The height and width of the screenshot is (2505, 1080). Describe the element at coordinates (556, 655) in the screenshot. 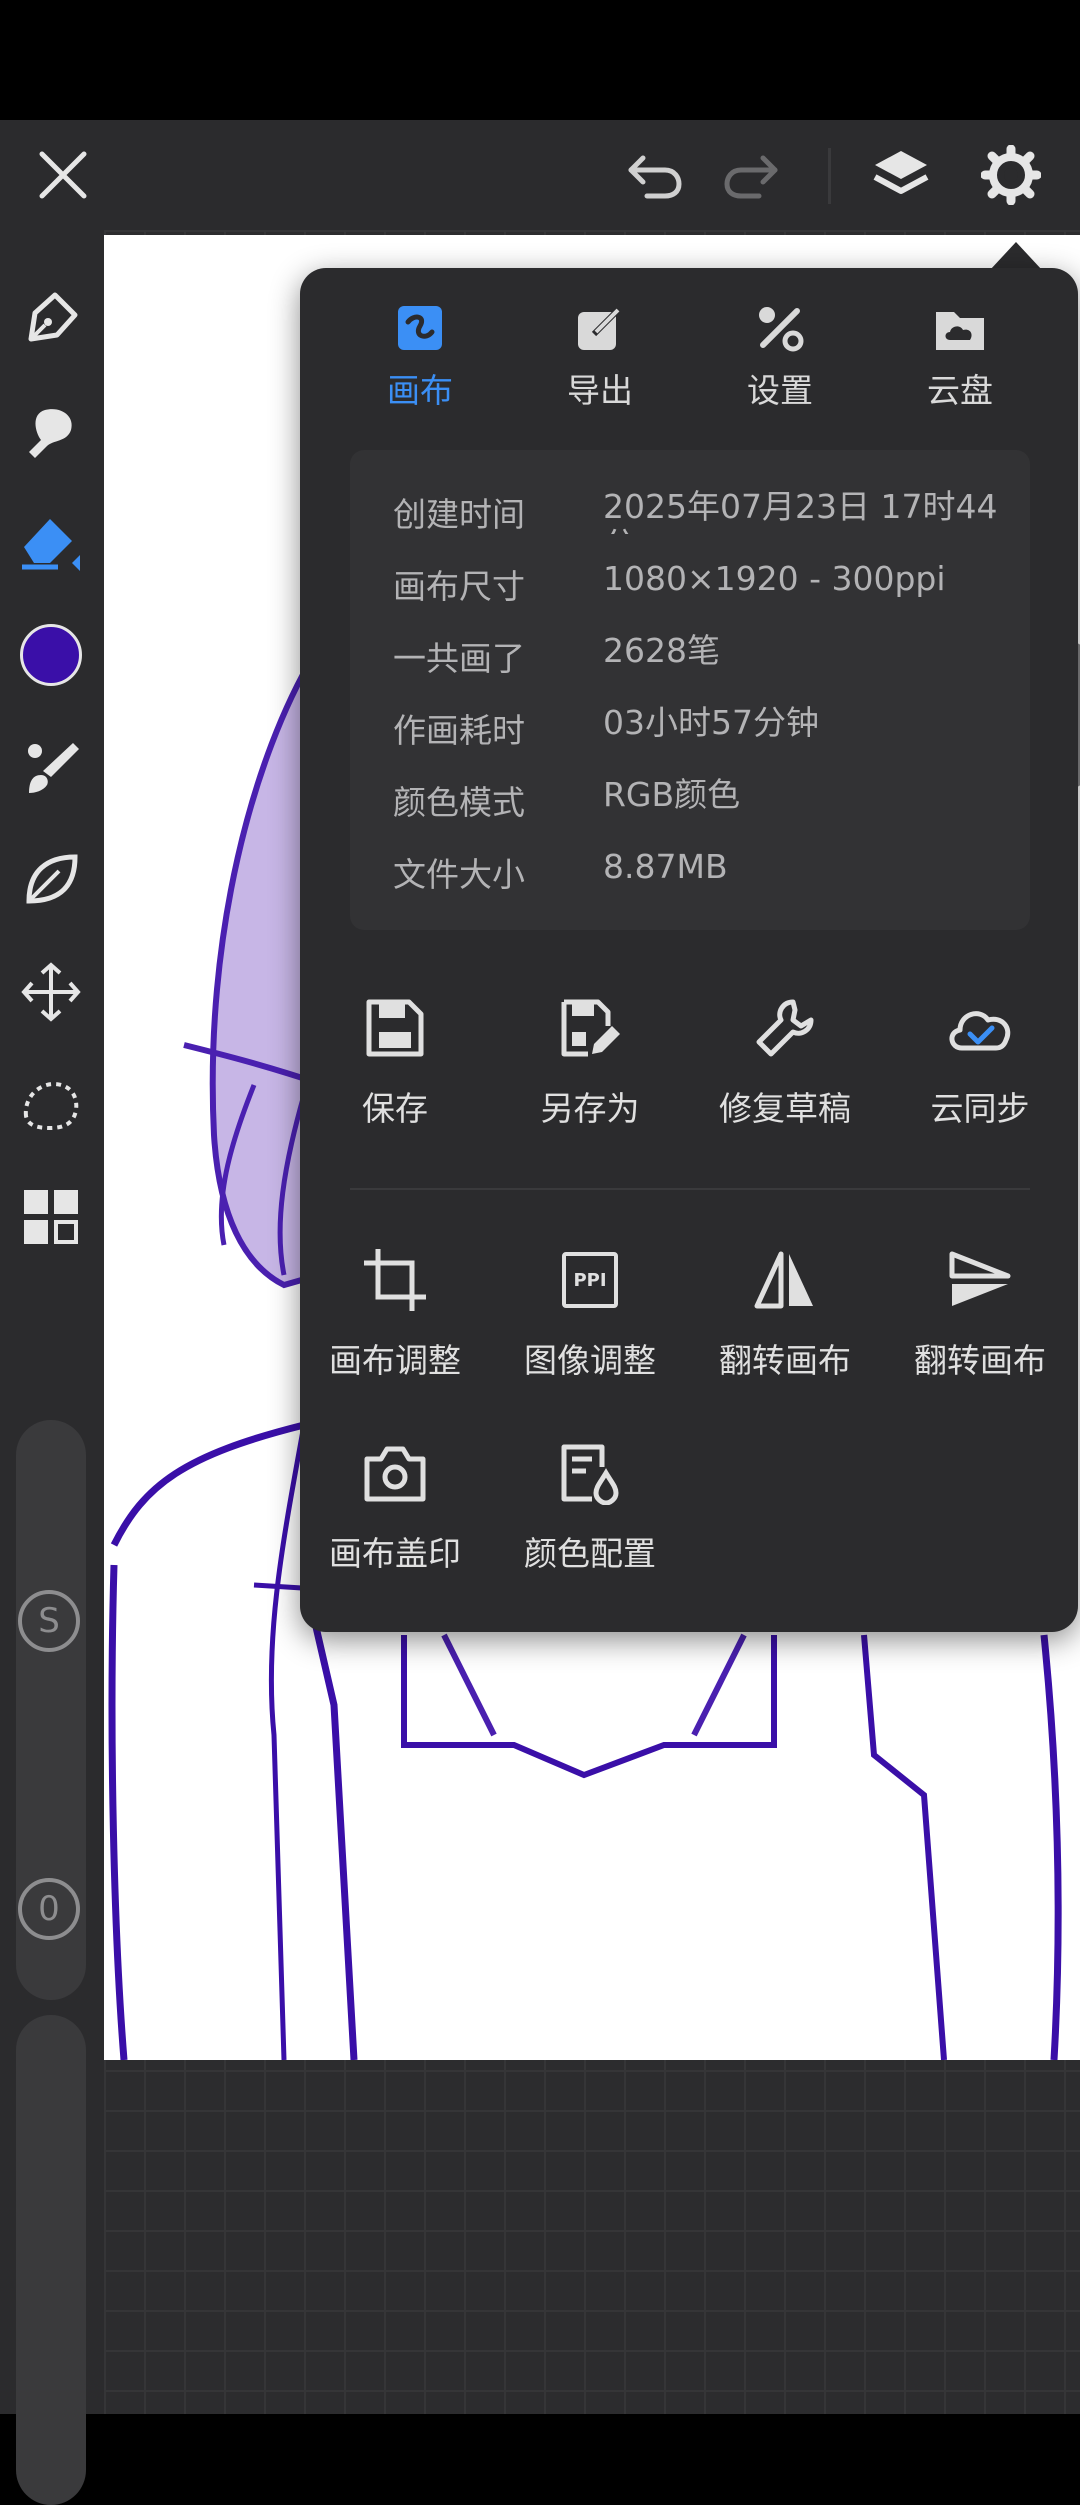

I see `info-row-strokes: 一共画了 2628笔` at that location.